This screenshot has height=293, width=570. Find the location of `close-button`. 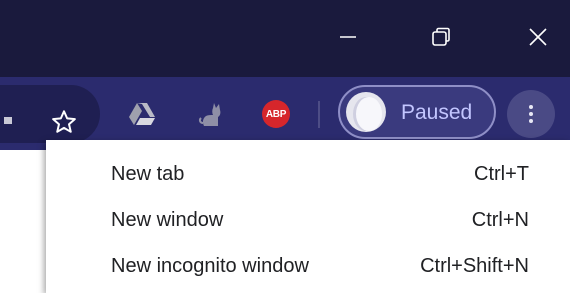

close-button is located at coordinates (538, 37).